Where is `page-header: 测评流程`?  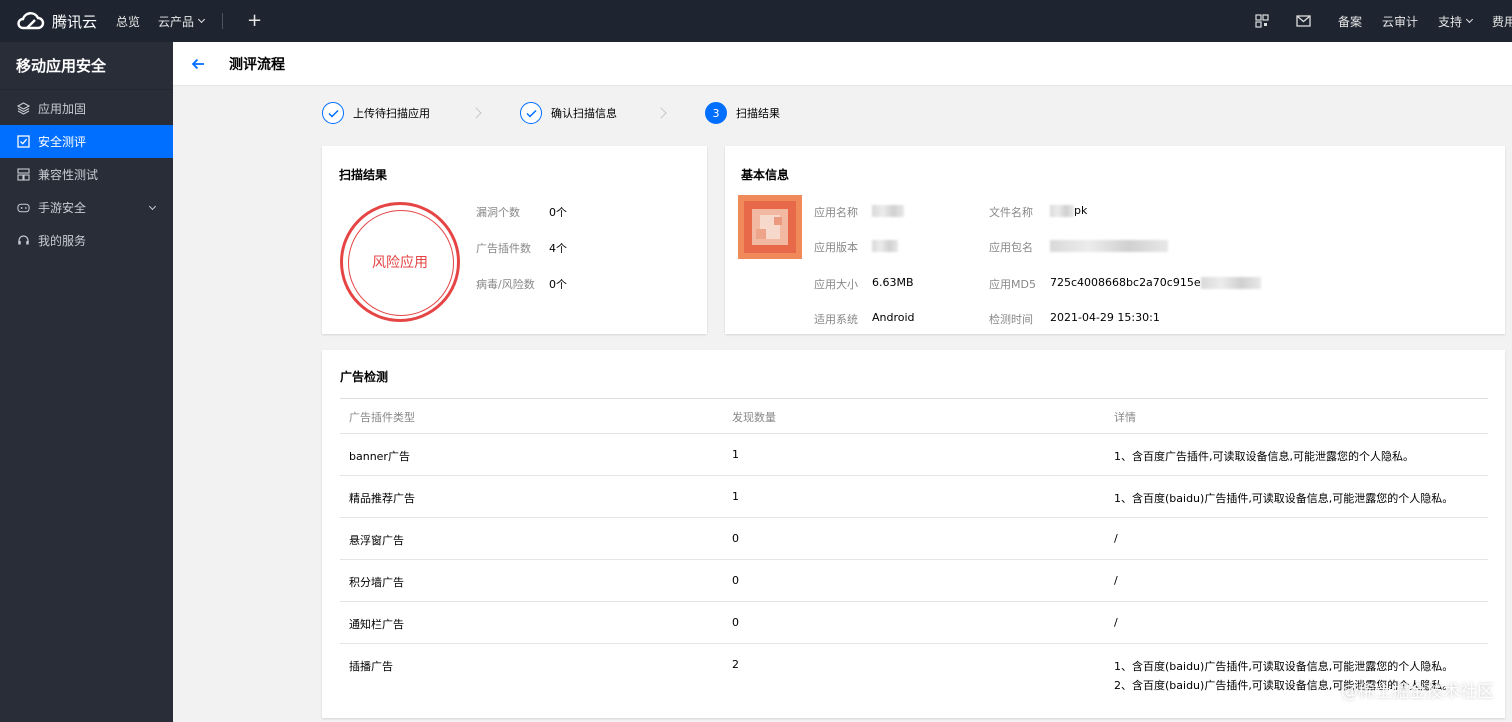
page-header: 测评流程 is located at coordinates (842, 64).